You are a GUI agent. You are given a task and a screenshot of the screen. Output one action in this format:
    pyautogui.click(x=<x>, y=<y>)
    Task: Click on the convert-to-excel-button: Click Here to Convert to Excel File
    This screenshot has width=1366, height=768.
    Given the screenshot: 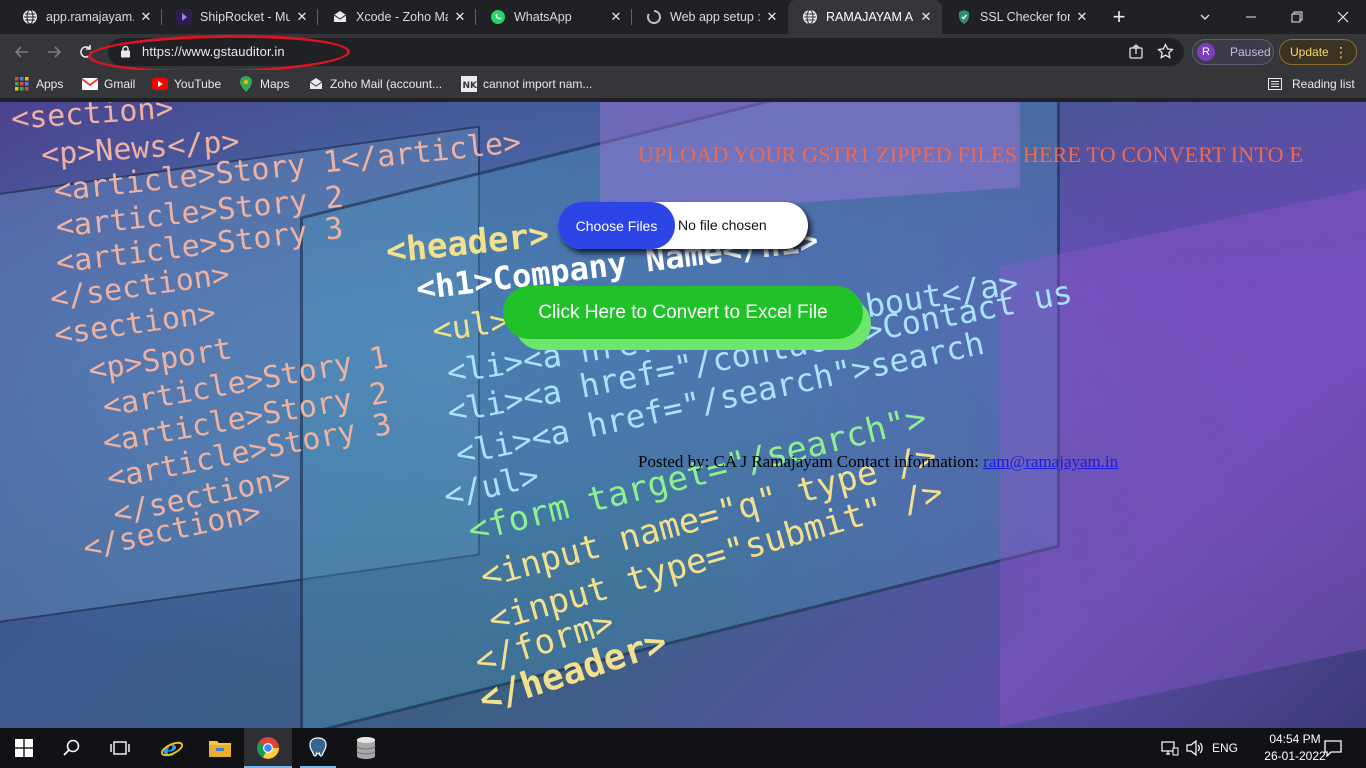 What is the action you would take?
    pyautogui.click(x=683, y=312)
    